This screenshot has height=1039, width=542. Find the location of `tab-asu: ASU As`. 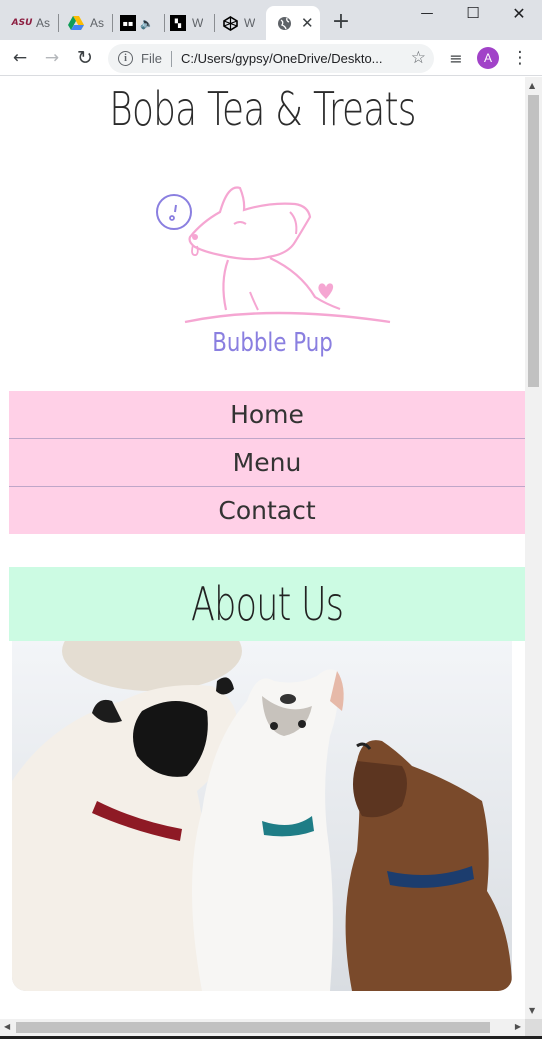

tab-asu: ASU As is located at coordinates (30, 23).